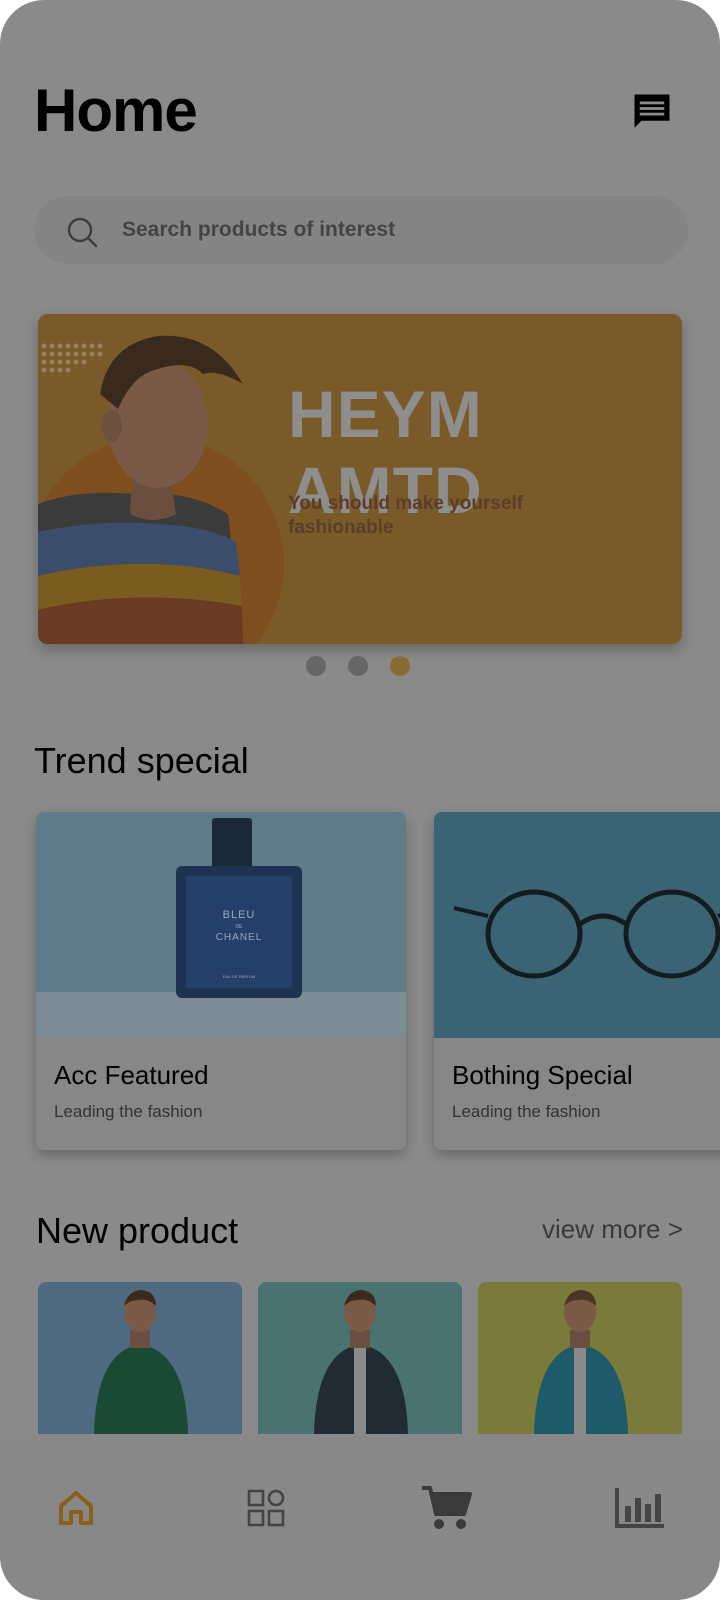 Image resolution: width=720 pixels, height=1600 pixels. Describe the element at coordinates (239, 937) in the screenshot. I see `bottle-label-line: CHANEL` at that location.